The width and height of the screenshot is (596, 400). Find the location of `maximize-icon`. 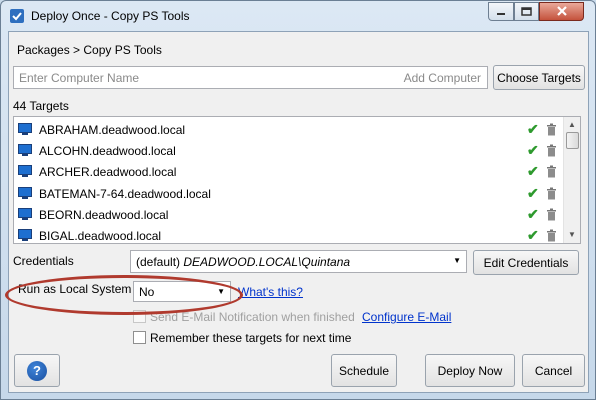

maximize-icon is located at coordinates (526, 11).